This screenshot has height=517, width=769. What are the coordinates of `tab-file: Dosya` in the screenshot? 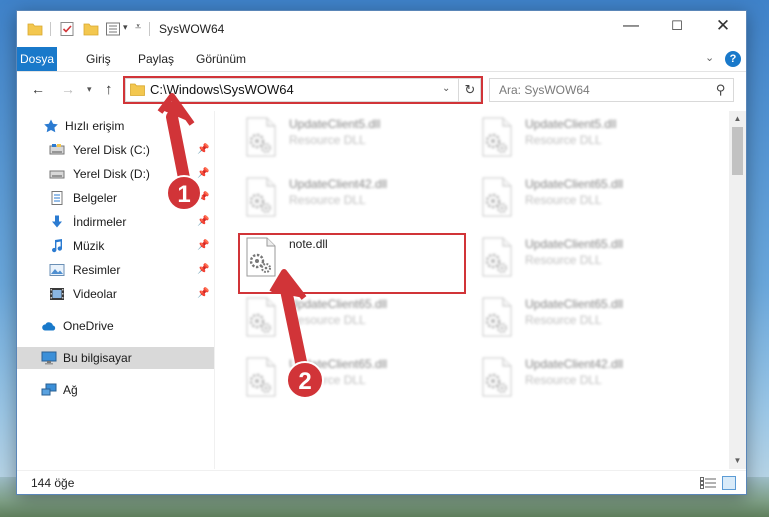 It's located at (37, 59).